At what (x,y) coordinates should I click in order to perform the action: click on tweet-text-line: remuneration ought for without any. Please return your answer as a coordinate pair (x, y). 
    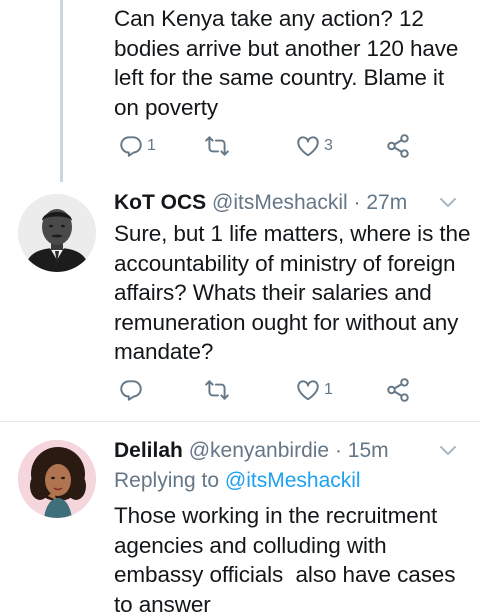
    Looking at the image, I should click on (286, 322).